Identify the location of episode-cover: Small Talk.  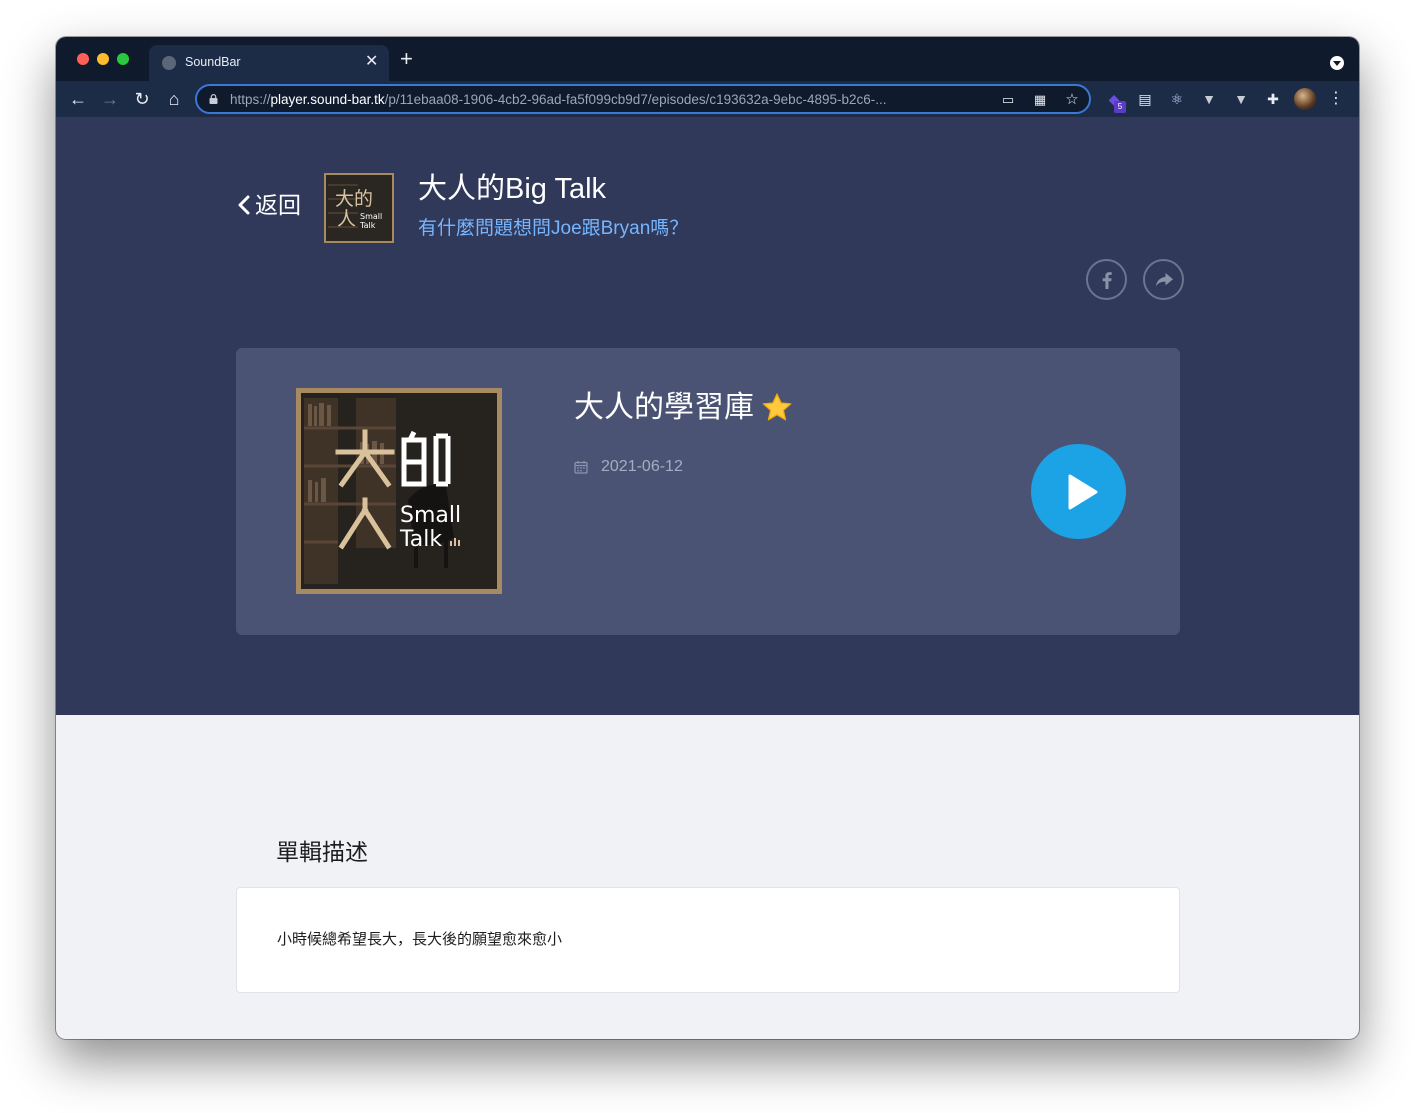
(399, 491).